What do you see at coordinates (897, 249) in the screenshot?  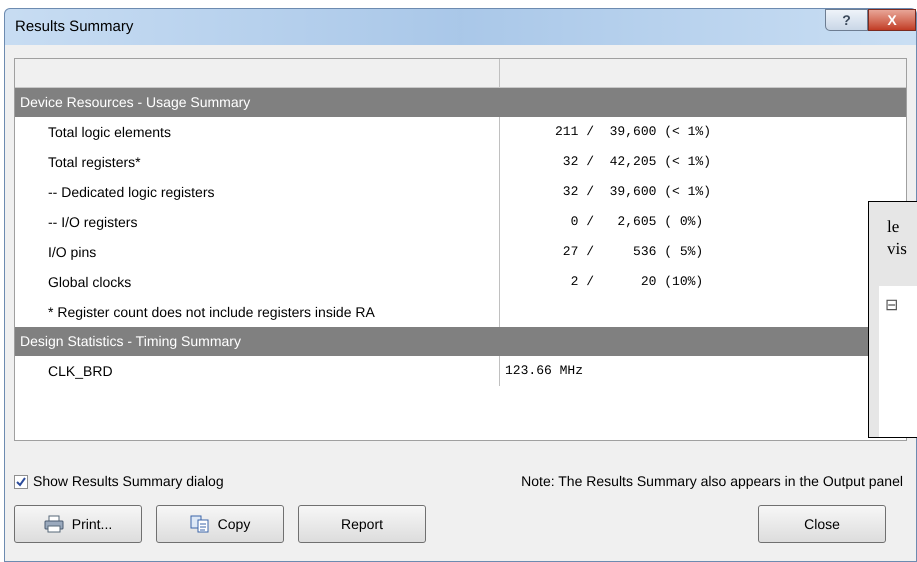 I see `overlay-text: vis` at bounding box center [897, 249].